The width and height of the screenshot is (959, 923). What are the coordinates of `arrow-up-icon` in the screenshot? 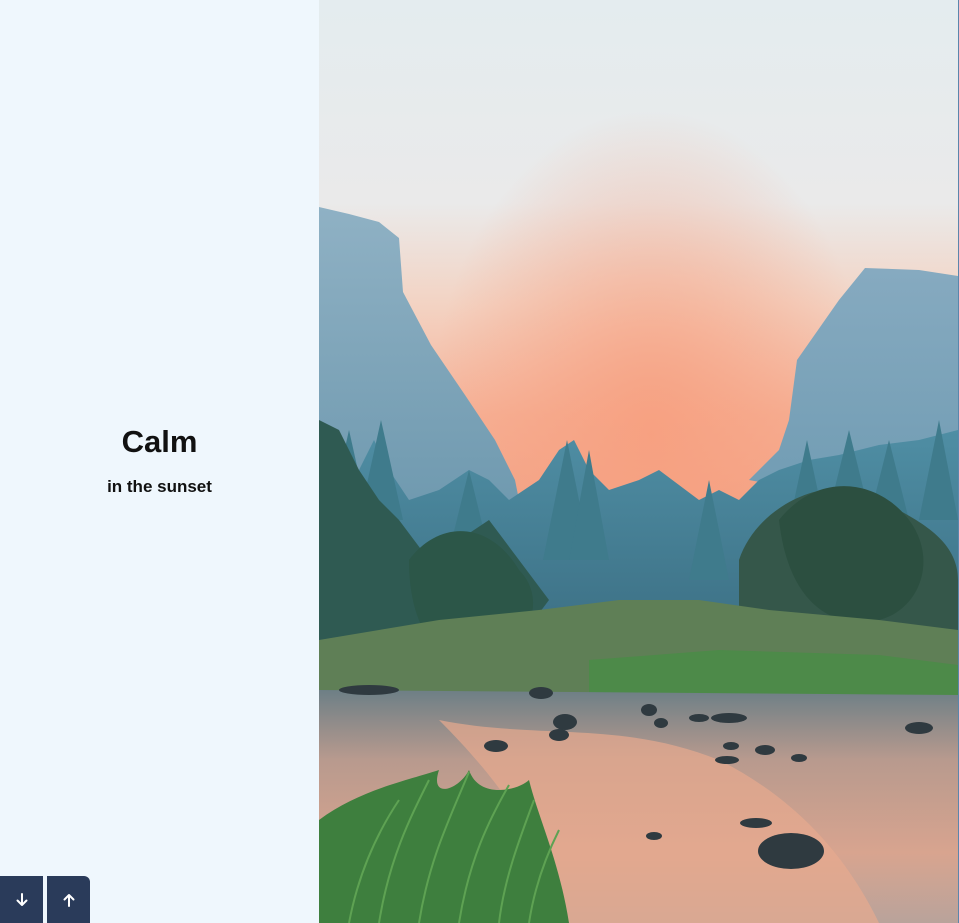 It's located at (68, 900).